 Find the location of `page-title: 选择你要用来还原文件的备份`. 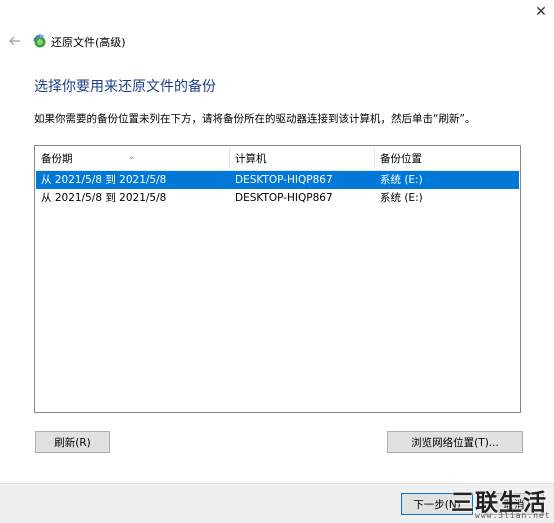

page-title: 选择你要用来还原文件的备份 is located at coordinates (125, 87).